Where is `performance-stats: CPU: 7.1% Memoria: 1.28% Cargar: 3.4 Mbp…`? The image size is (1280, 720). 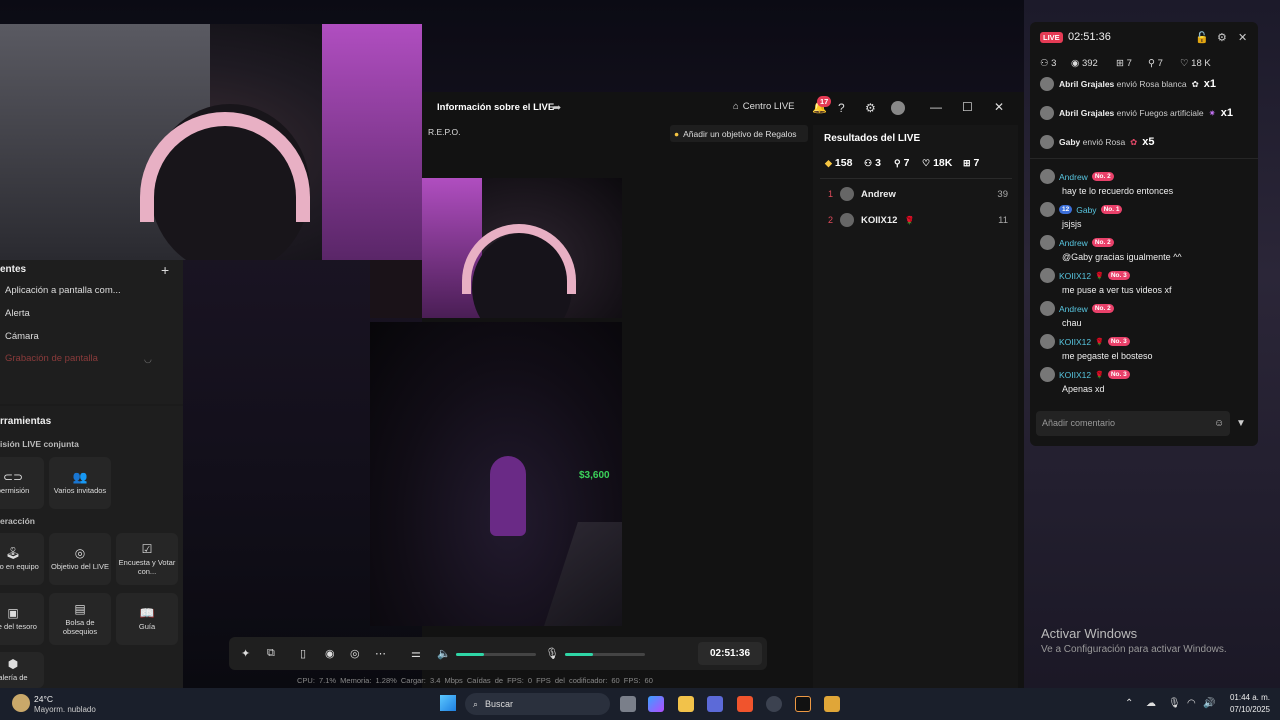
performance-stats: CPU: 7.1% Memoria: 1.28% Cargar: 3.4 Mbp… is located at coordinates (475, 680).